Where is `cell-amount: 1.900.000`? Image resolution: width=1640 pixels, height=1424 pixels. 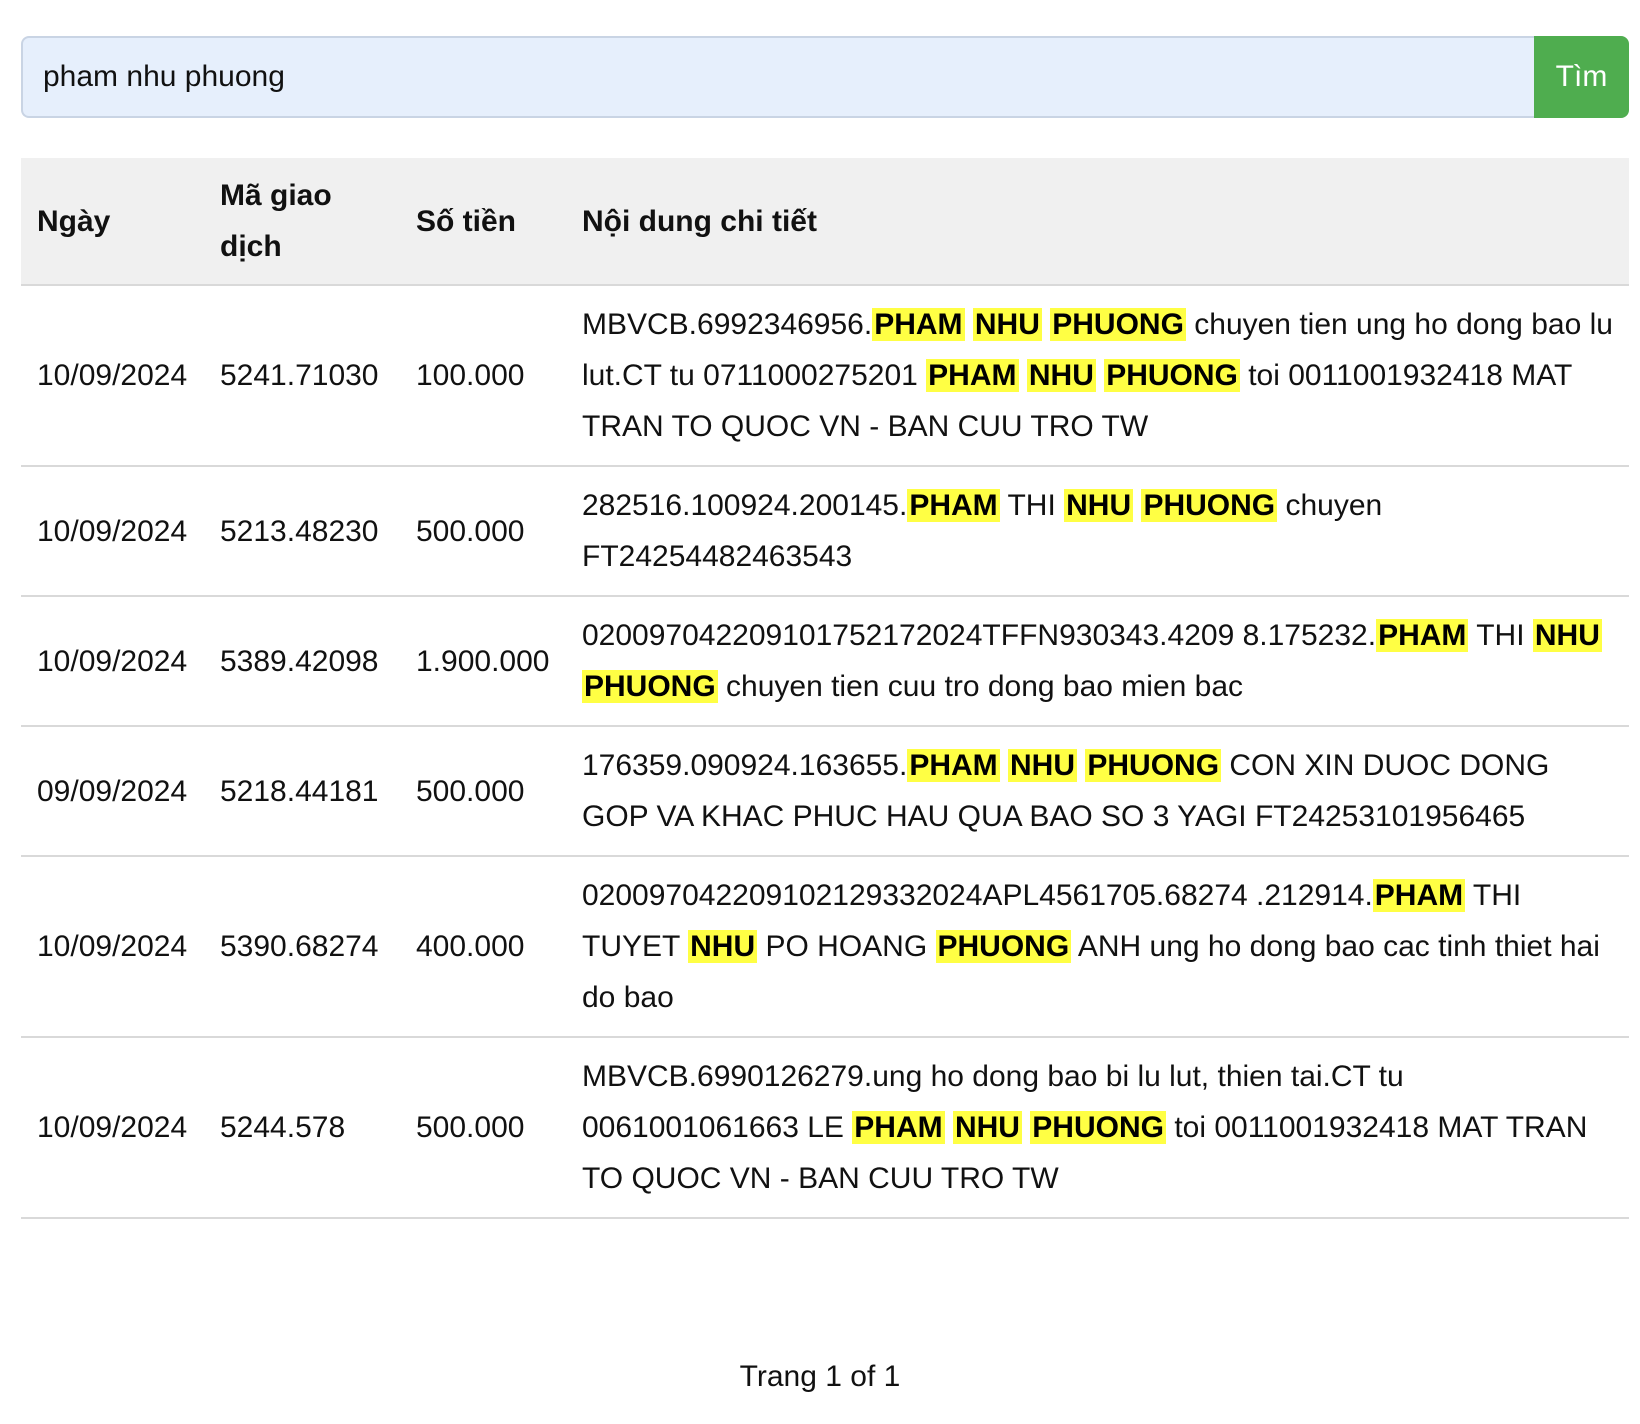 cell-amount: 1.900.000 is located at coordinates (483, 661).